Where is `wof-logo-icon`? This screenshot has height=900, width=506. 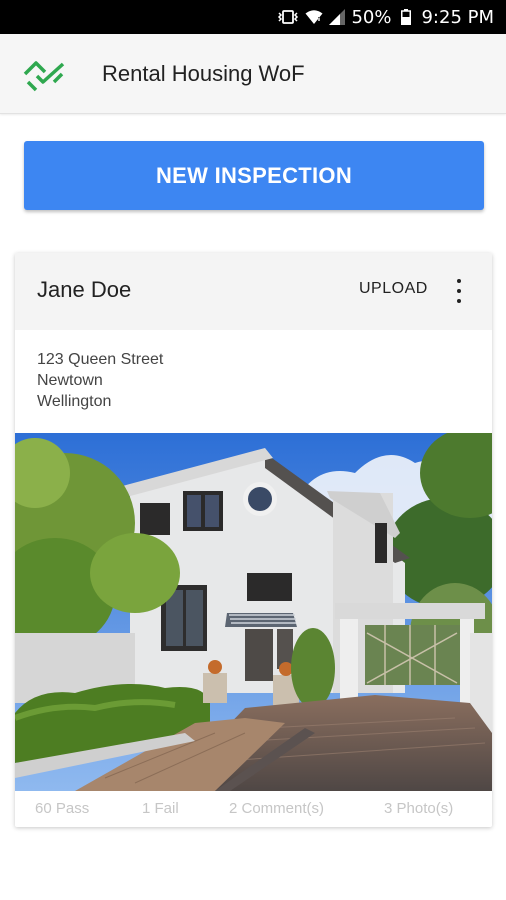 wof-logo-icon is located at coordinates (45, 74).